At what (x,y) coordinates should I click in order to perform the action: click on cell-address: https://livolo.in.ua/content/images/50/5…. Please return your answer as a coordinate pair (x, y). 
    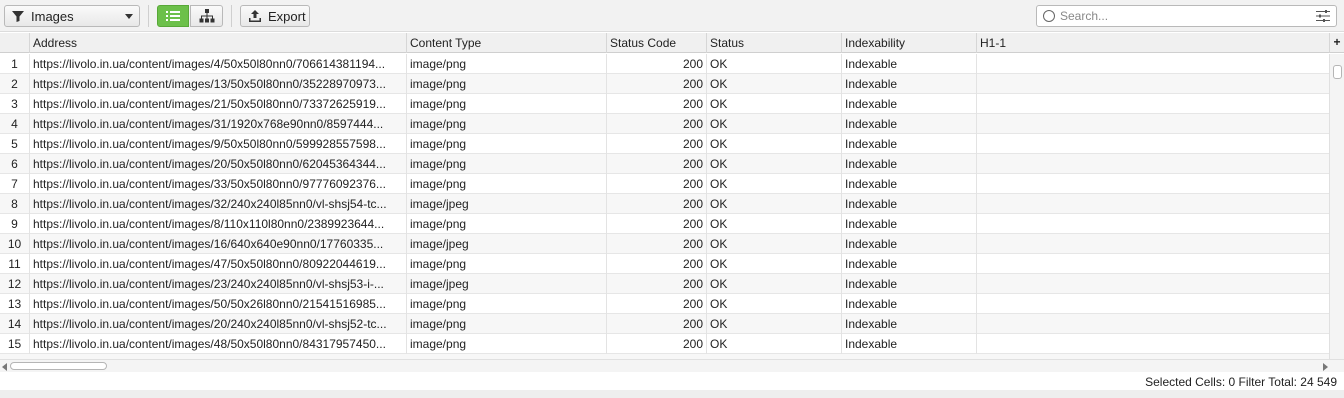
    Looking at the image, I should click on (218, 304).